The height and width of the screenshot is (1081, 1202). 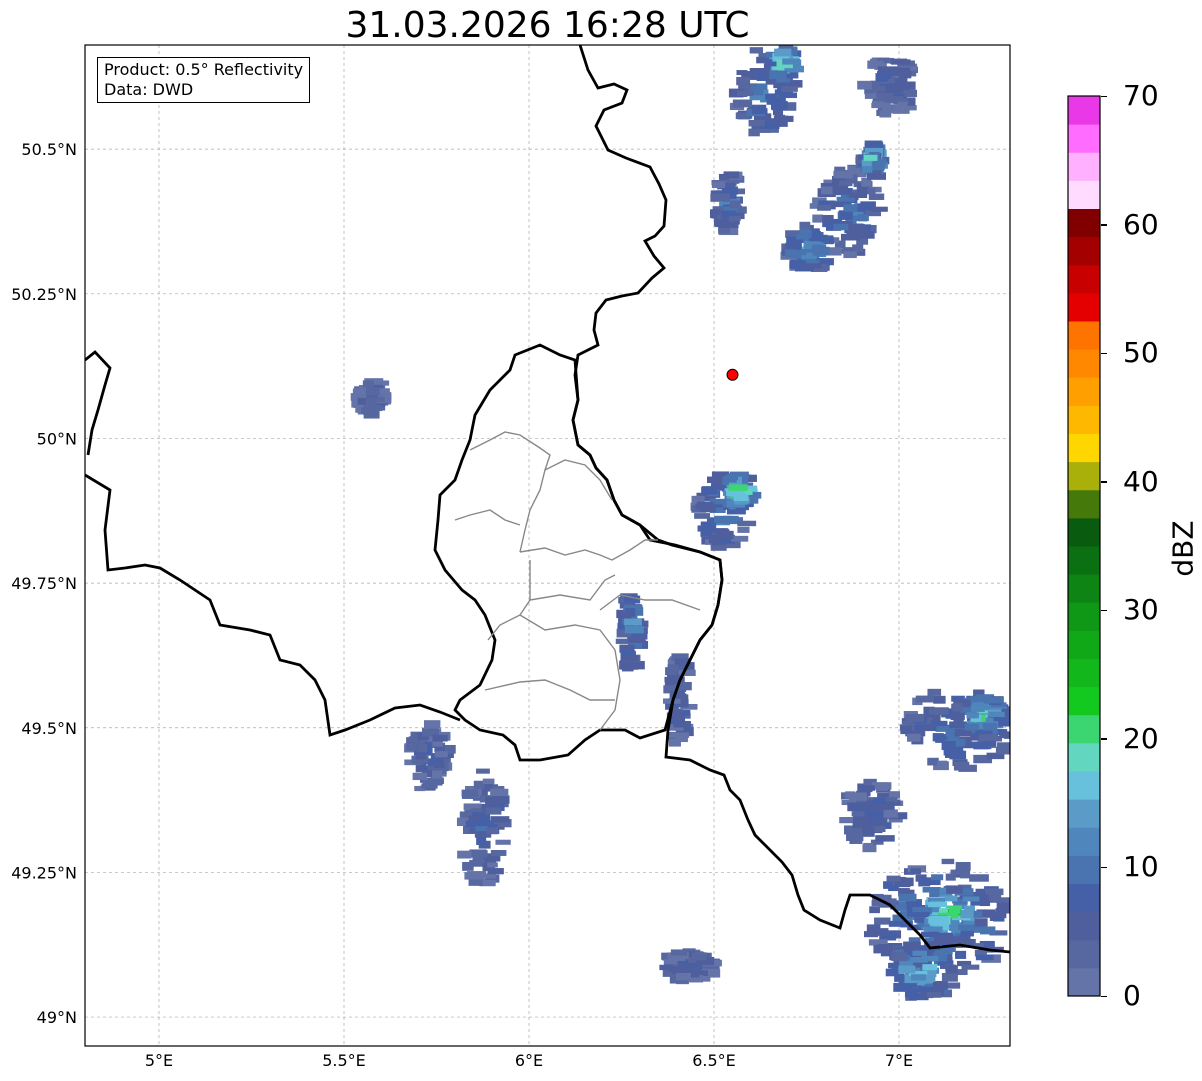 I want to click on lat-tick-label: 49.25°N, so click(x=44, y=872).